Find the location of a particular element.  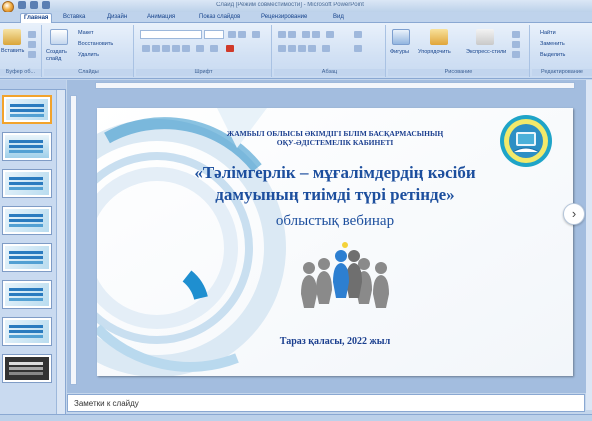

paragraph-label: Абзац is located at coordinates (329, 72).